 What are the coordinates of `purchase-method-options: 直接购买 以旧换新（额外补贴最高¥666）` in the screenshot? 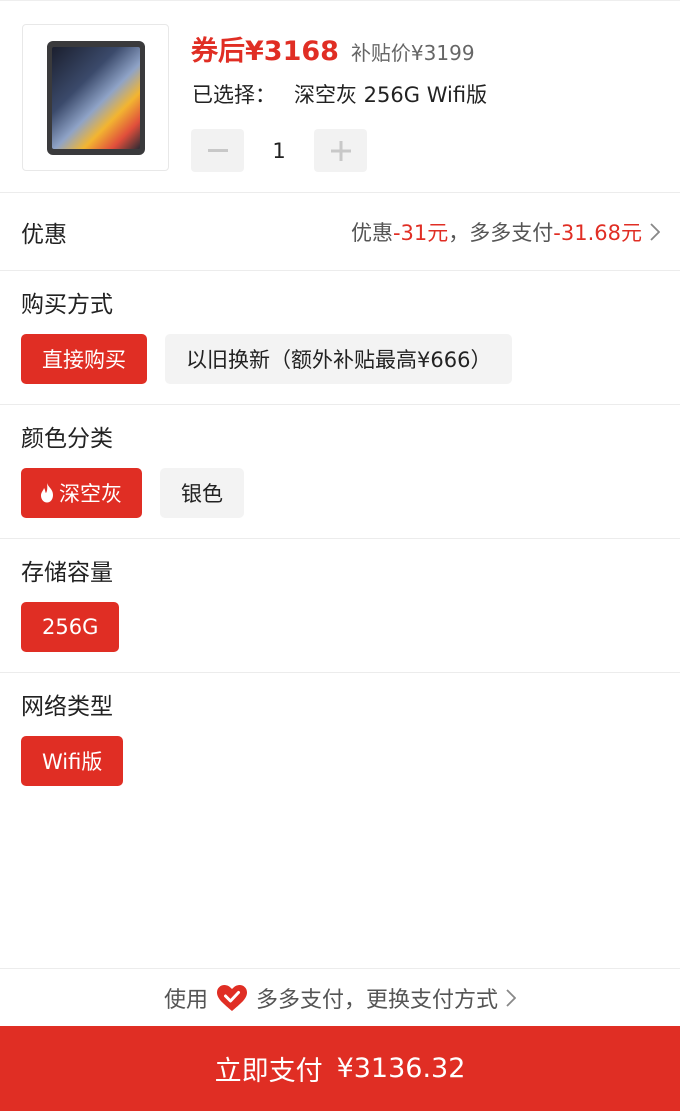 It's located at (267, 359).